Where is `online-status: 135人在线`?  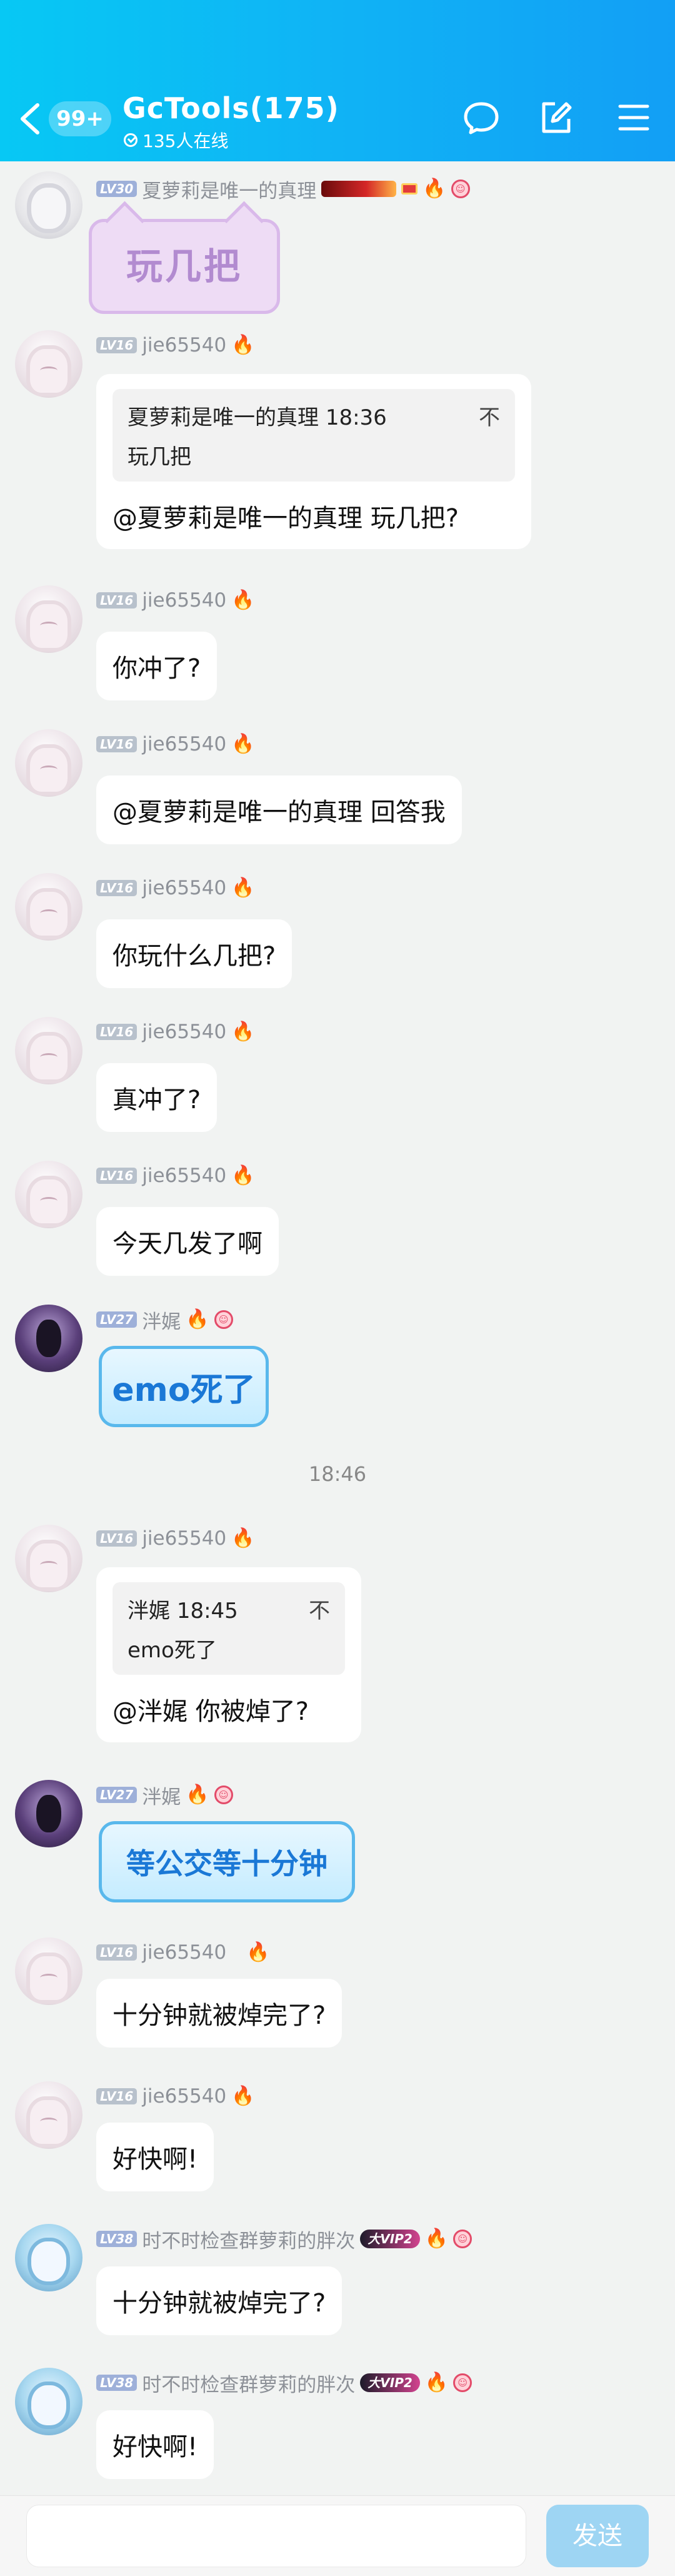 online-status: 135人在线 is located at coordinates (176, 140).